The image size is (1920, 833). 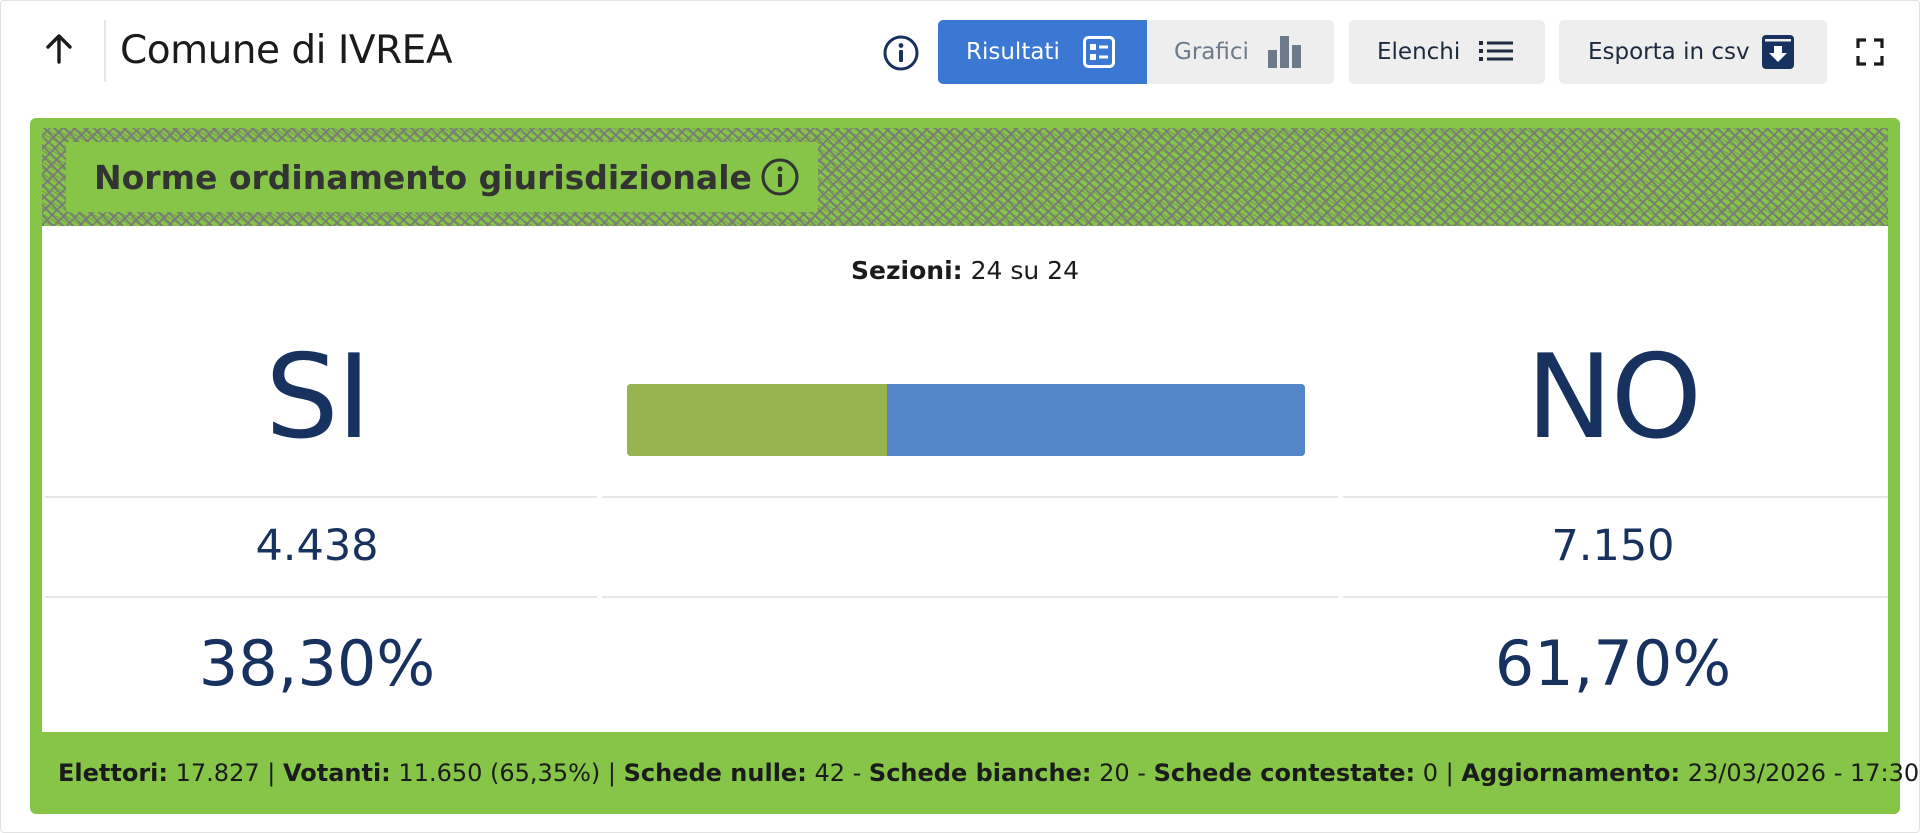 What do you see at coordinates (980, 773) in the screenshot?
I see `bianche-label: Schede bianche:` at bounding box center [980, 773].